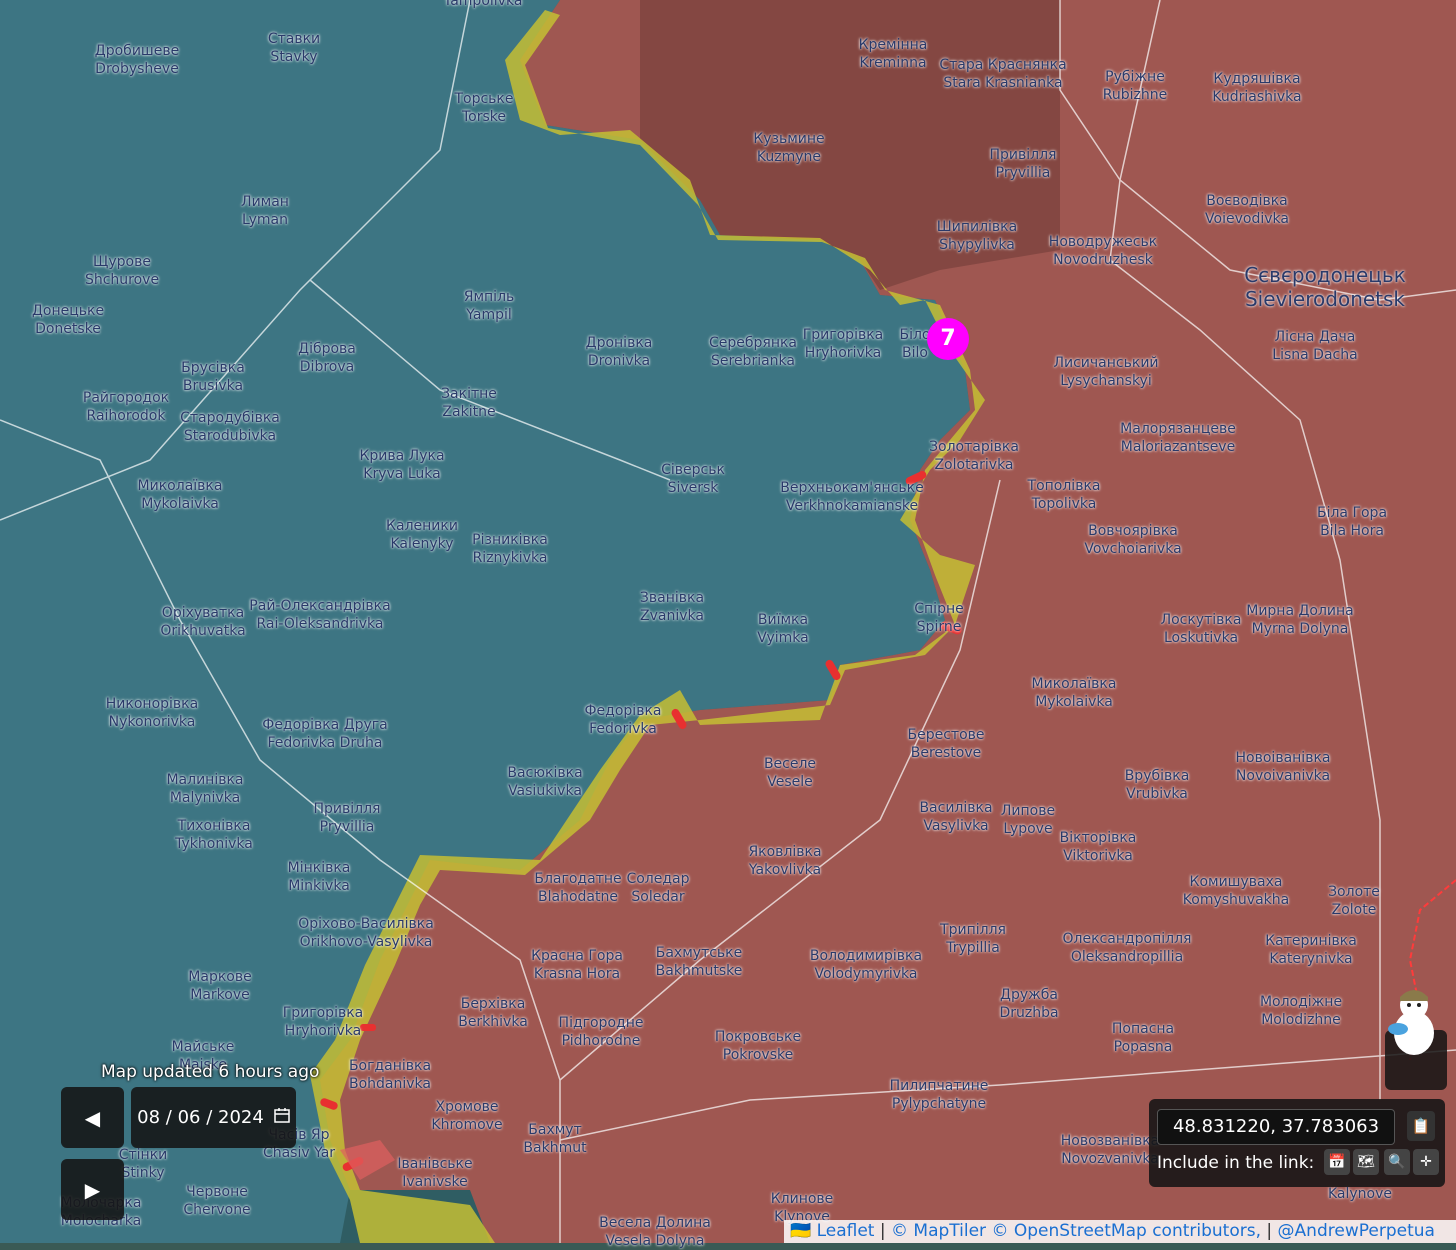 The image size is (1456, 1250). What do you see at coordinates (1201, 638) in the screenshot?
I see `place-name-en: Loskutivka` at bounding box center [1201, 638].